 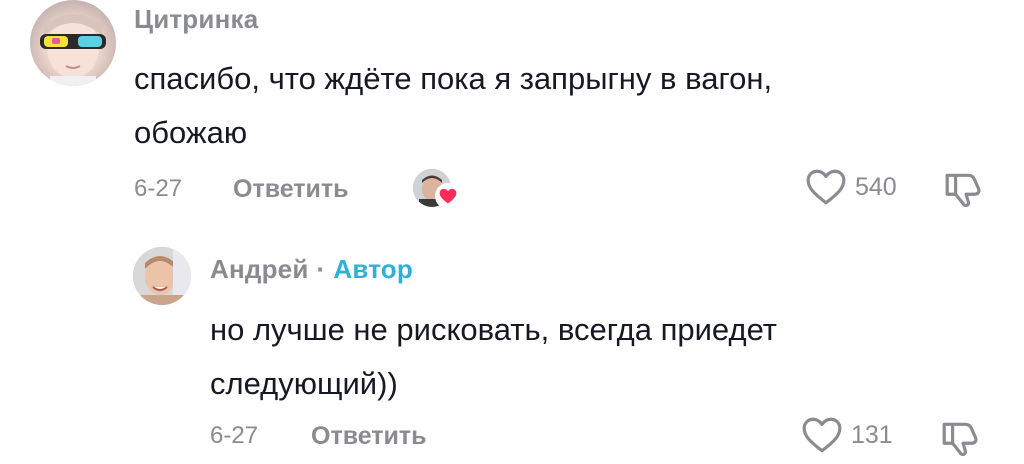 I want to click on like-count: 131, so click(x=872, y=434).